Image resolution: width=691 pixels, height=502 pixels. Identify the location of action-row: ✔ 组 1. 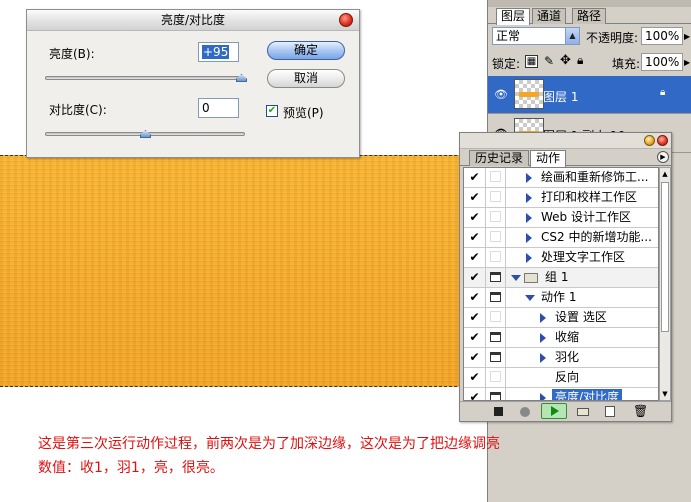
(561, 278).